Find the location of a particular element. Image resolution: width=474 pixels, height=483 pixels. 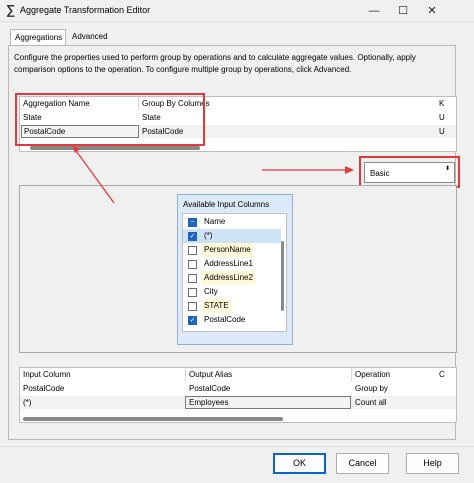

column-header-output-alias: Output Alias is located at coordinates (268, 374).